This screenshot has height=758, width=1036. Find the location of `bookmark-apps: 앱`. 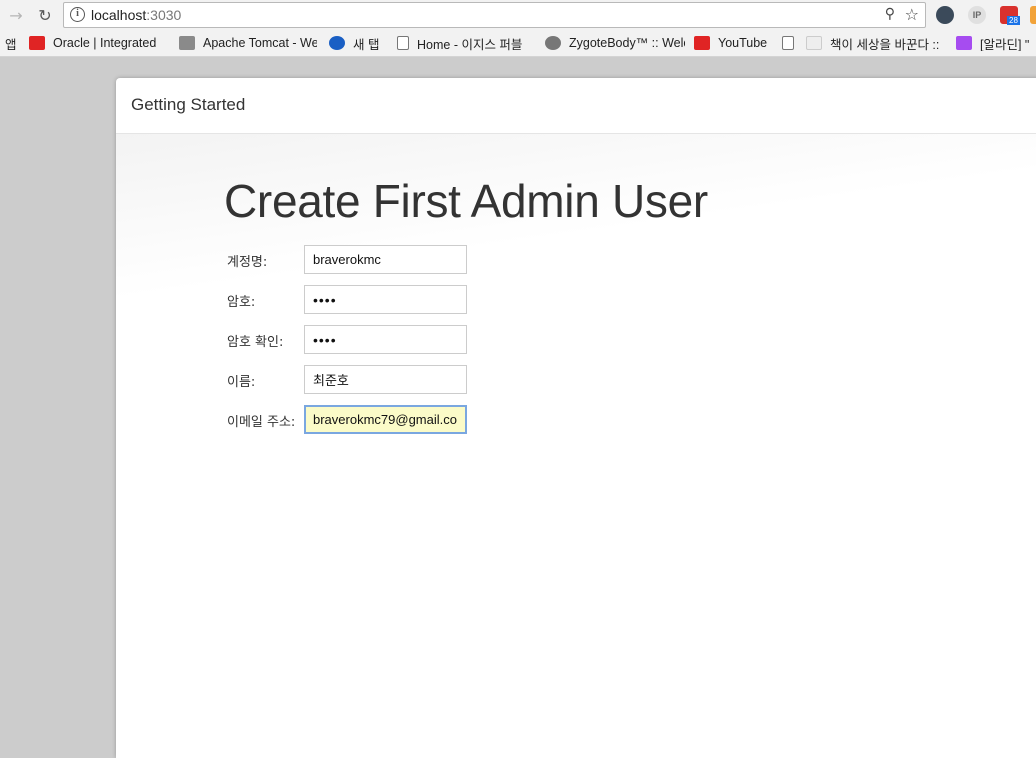

bookmark-apps: 앱 is located at coordinates (13, 43).